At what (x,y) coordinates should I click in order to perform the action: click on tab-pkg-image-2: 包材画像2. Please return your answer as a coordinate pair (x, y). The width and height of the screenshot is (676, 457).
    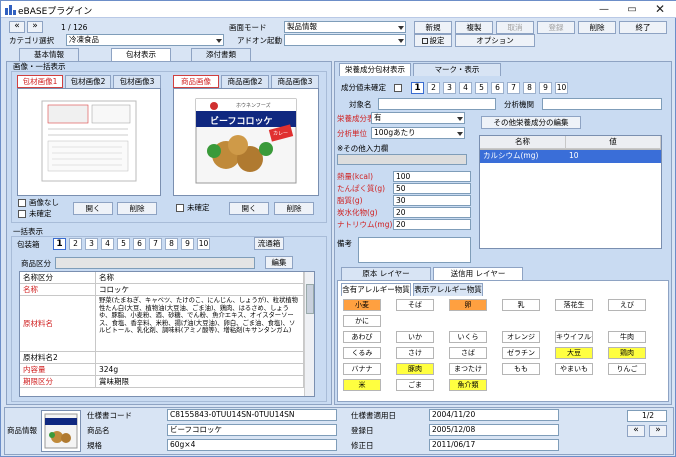
    Looking at the image, I should click on (88, 81).